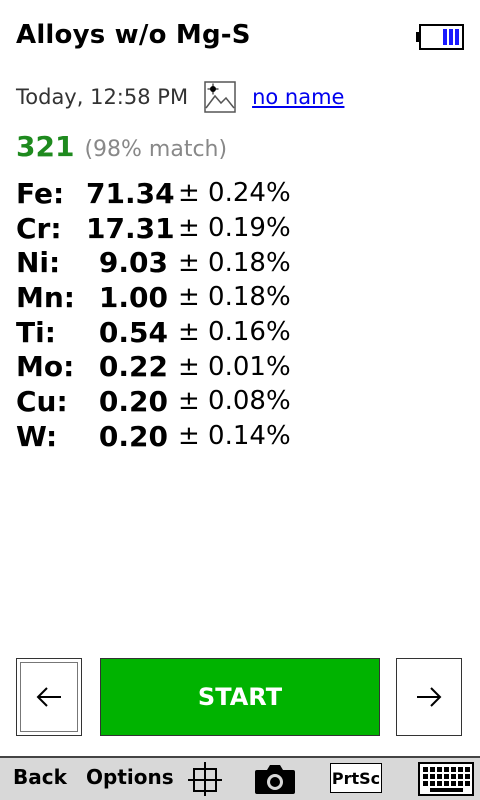 This screenshot has width=480, height=800. I want to click on element-label: Fe:, so click(40, 193).